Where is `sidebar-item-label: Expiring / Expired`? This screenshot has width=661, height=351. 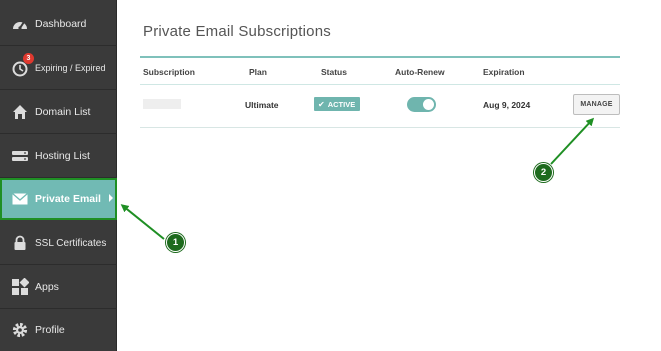
sidebar-item-label: Expiring / Expired is located at coordinates (70, 68).